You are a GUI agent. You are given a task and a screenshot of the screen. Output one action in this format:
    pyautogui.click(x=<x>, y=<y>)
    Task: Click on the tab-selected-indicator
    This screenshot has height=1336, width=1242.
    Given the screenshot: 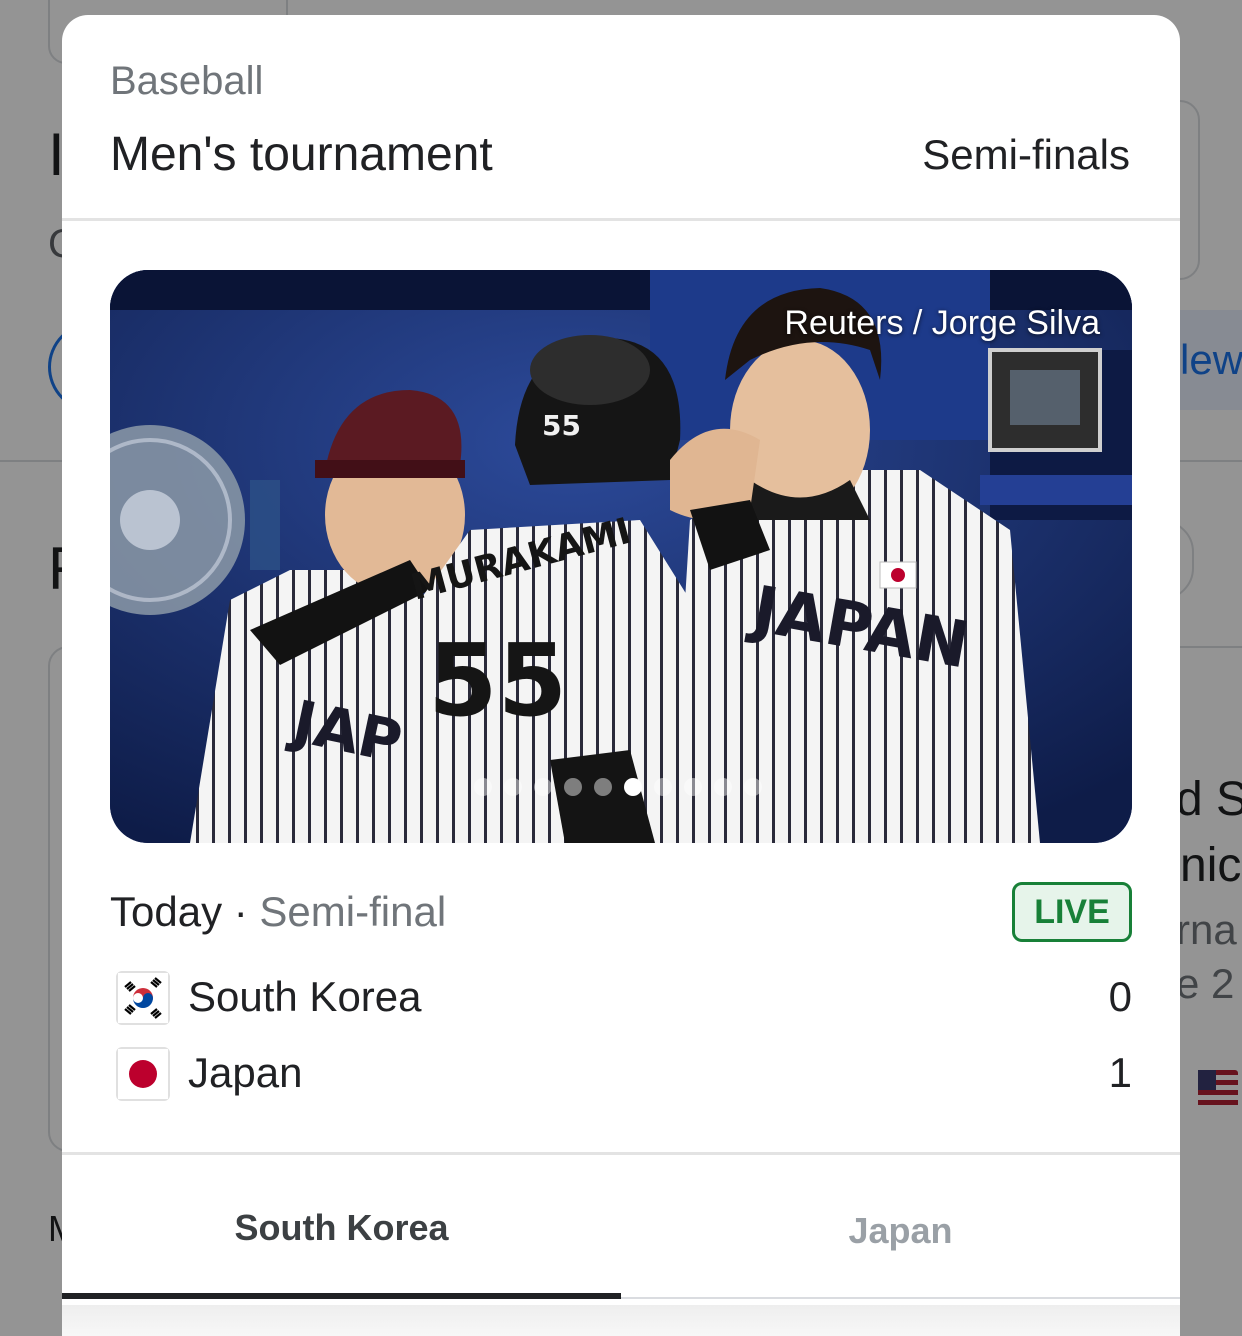 What is the action you would take?
    pyautogui.click(x=341, y=1296)
    